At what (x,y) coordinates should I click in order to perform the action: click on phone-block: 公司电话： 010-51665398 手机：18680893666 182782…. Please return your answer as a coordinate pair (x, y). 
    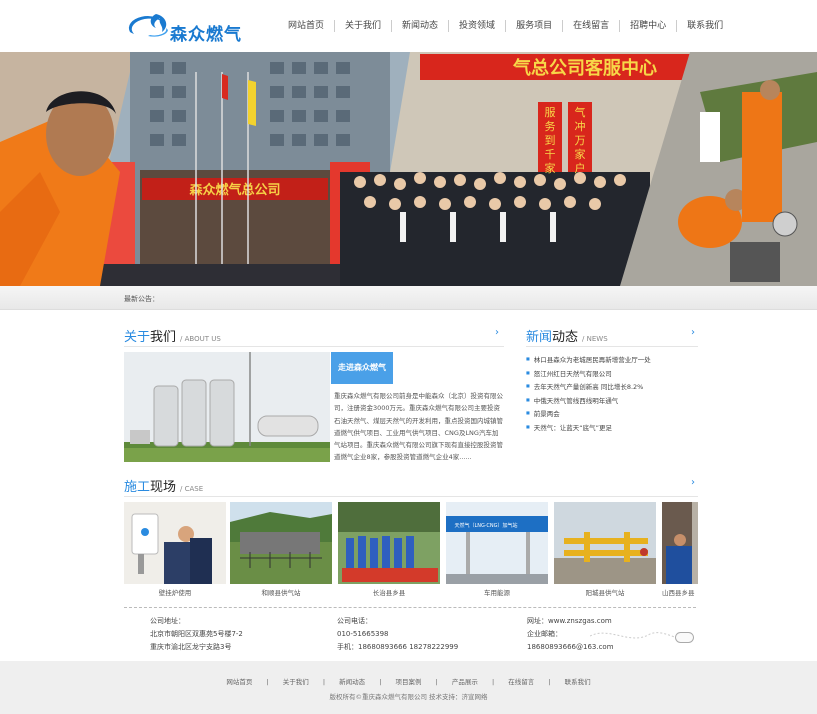
    Looking at the image, I should click on (397, 634).